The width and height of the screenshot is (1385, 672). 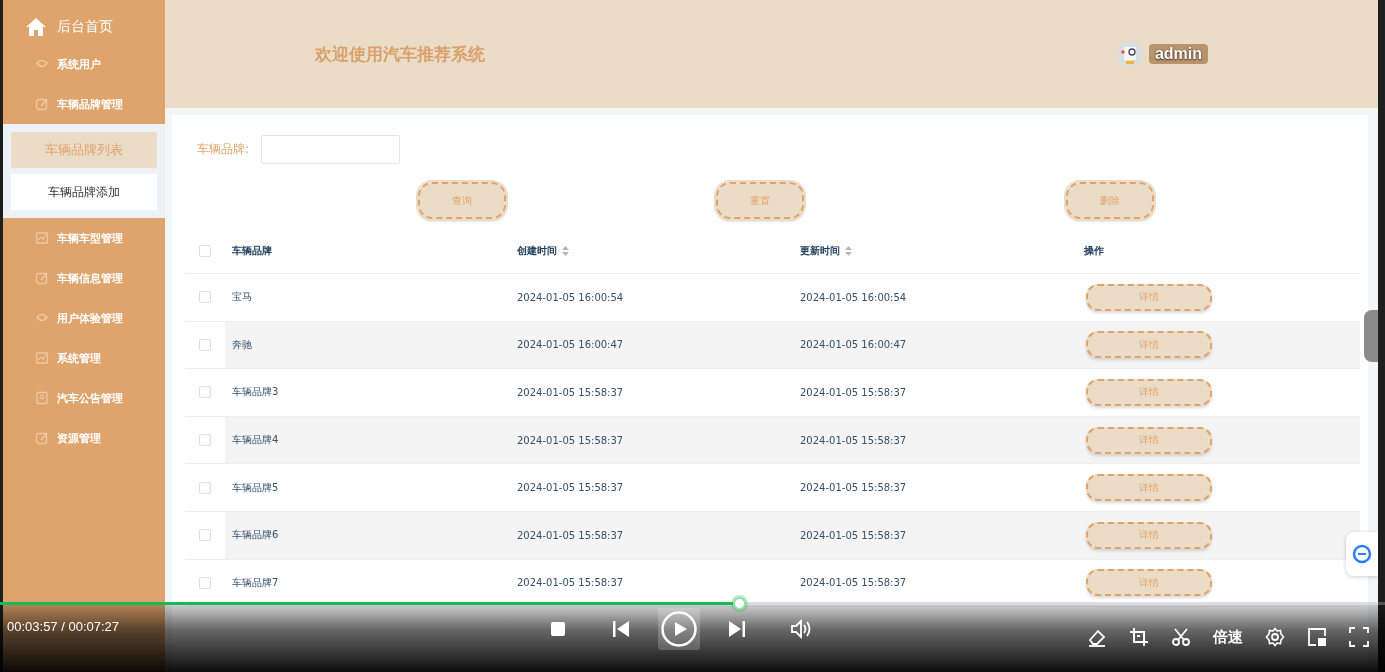 I want to click on brand-input, so click(x=331, y=149).